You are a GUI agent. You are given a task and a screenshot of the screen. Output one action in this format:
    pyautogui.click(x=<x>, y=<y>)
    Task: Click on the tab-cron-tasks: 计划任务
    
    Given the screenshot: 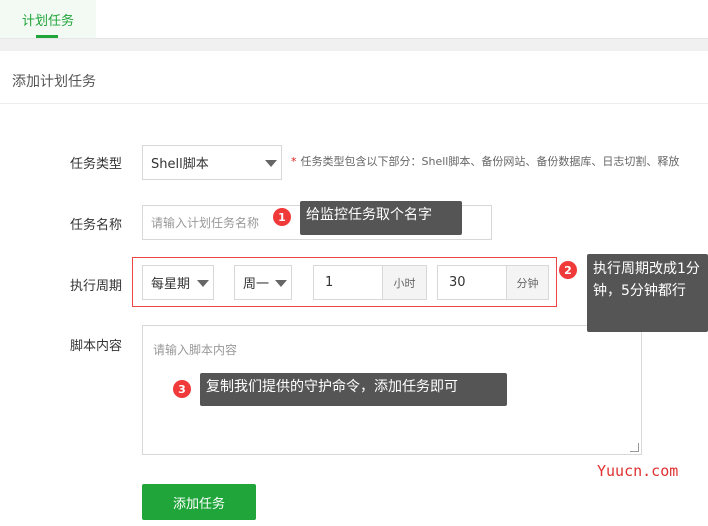 What is the action you would take?
    pyautogui.click(x=48, y=19)
    